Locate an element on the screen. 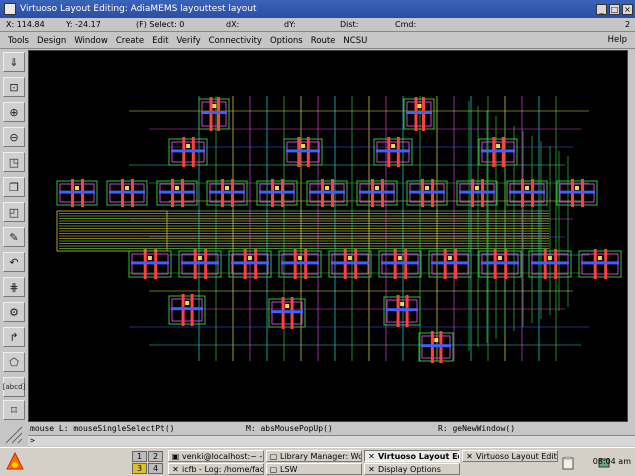 The height and width of the screenshot is (476, 635). task-lsw: ▢ LSW is located at coordinates (314, 469).